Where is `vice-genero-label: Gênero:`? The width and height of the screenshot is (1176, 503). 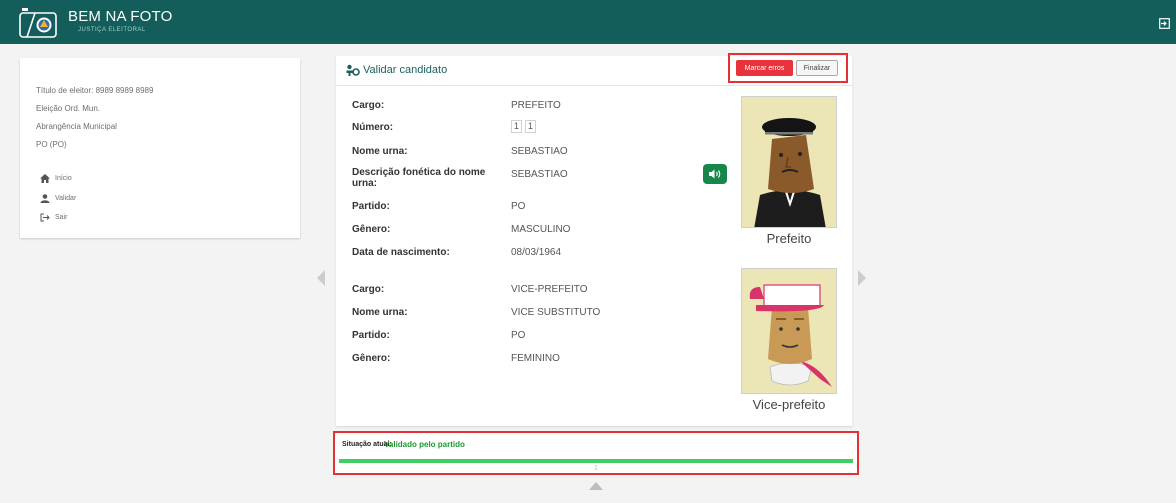
vice-genero-label: Gênero: is located at coordinates (371, 358).